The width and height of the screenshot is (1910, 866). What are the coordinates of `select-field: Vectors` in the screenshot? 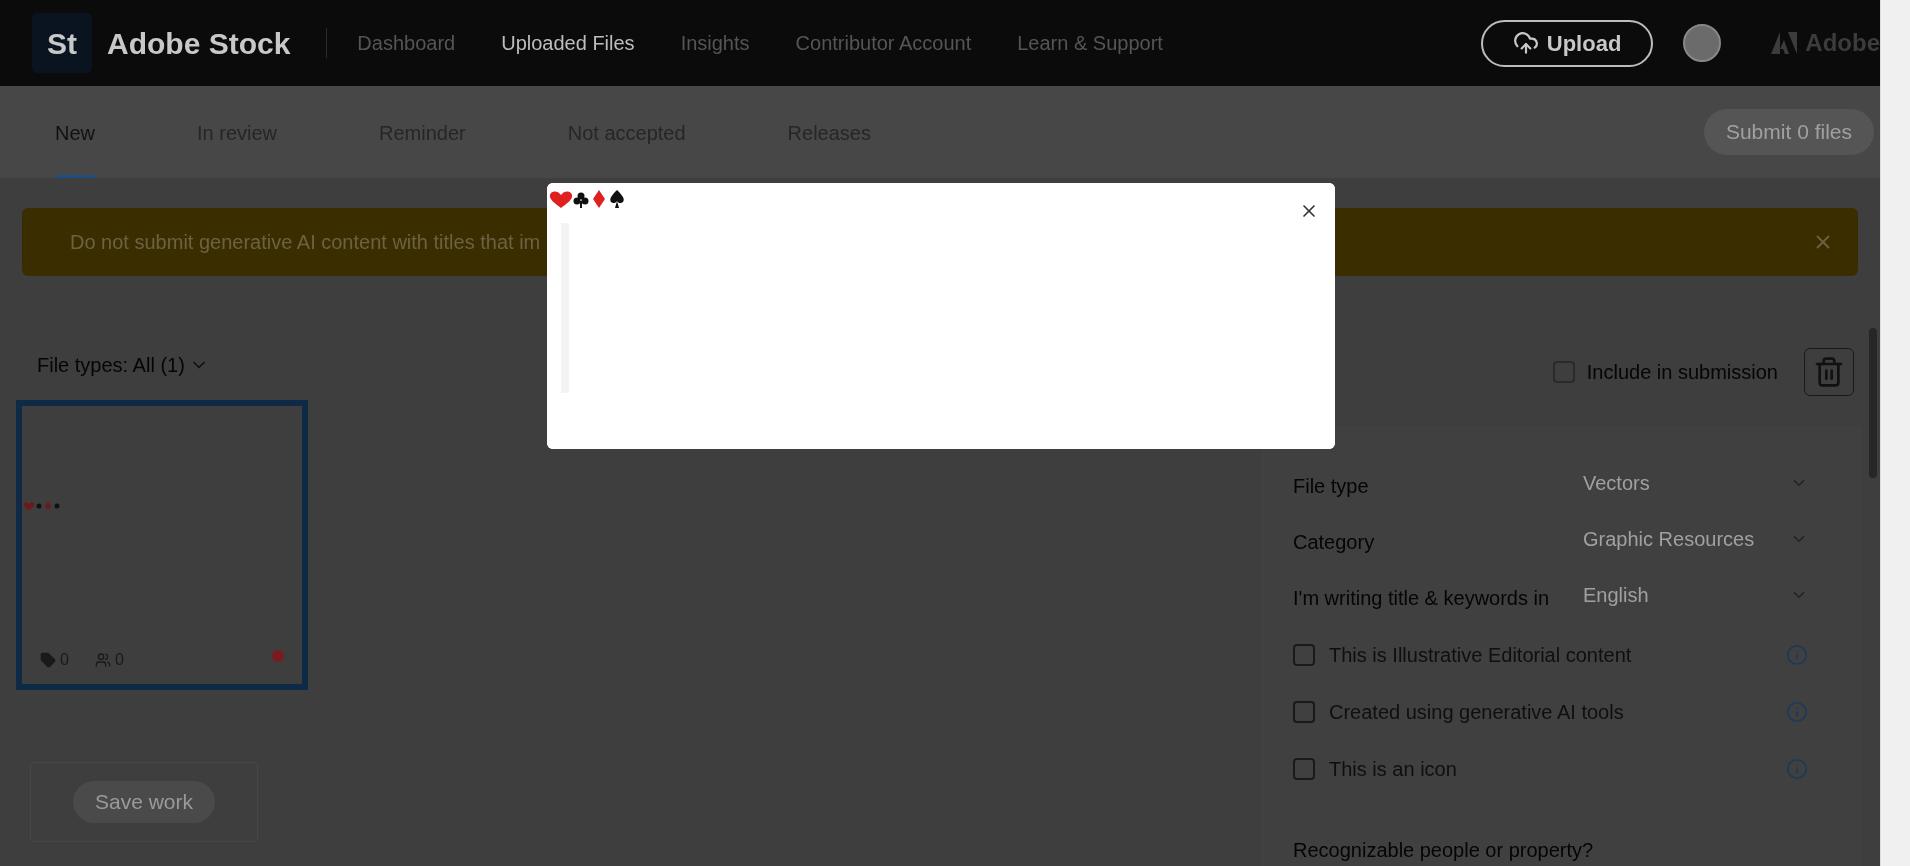 It's located at (1699, 483).